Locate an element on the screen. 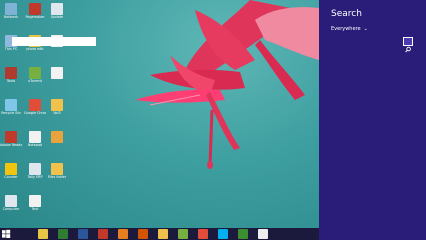  desktop-icon-label: uTorrent is located at coordinates (35, 81).